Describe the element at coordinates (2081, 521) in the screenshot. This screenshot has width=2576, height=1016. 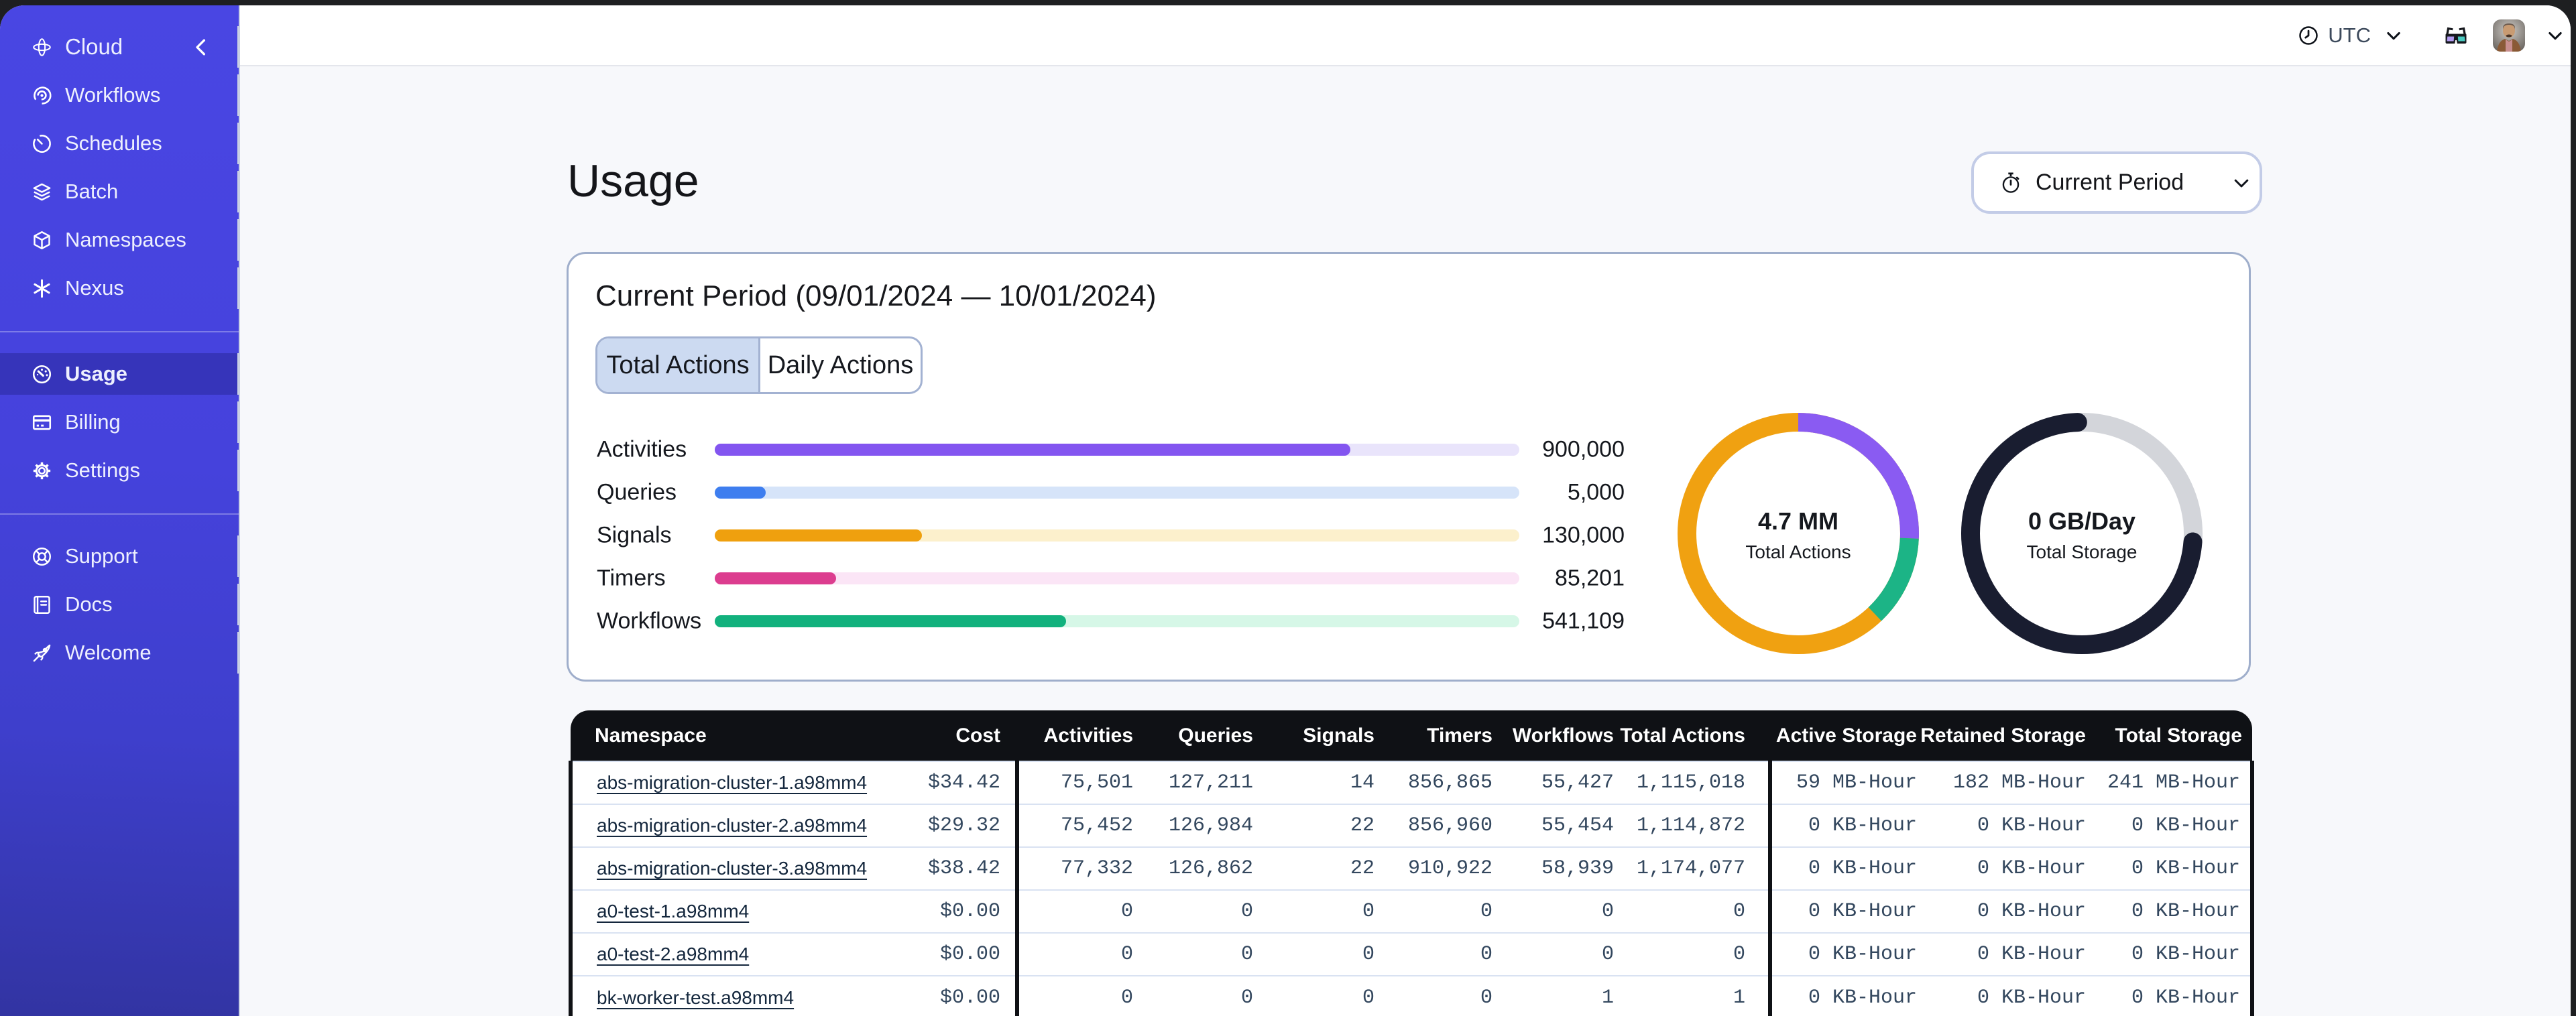
I see `svg-text: 0 GB/Day` at that location.